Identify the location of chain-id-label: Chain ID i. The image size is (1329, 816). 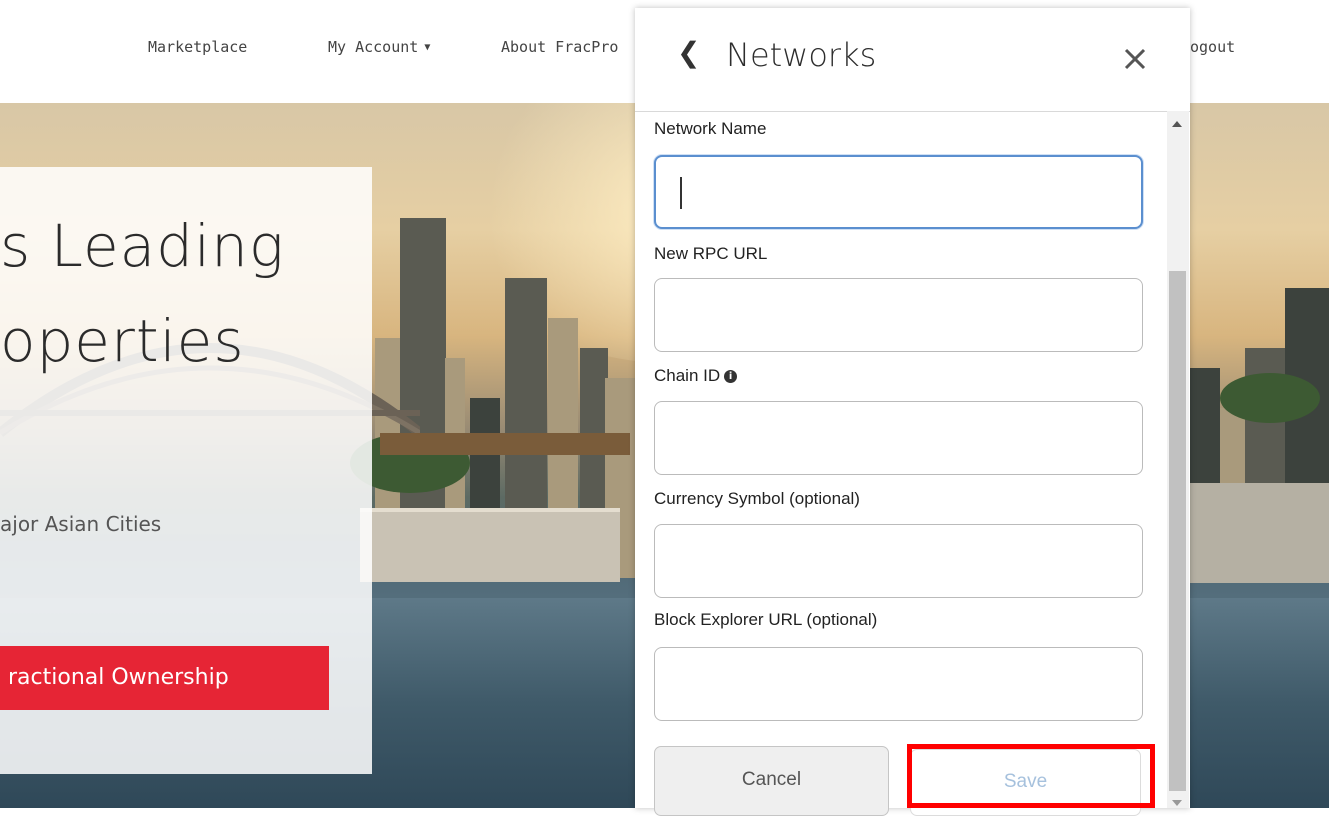
(696, 376).